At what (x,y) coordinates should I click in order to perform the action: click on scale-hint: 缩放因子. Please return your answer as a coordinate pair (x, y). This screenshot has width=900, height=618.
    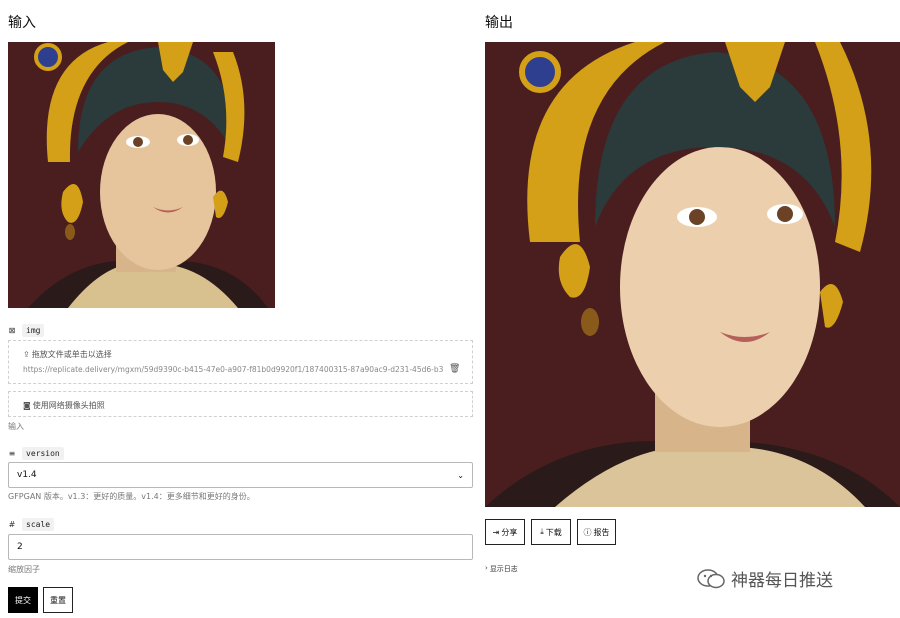
    Looking at the image, I should click on (24, 569).